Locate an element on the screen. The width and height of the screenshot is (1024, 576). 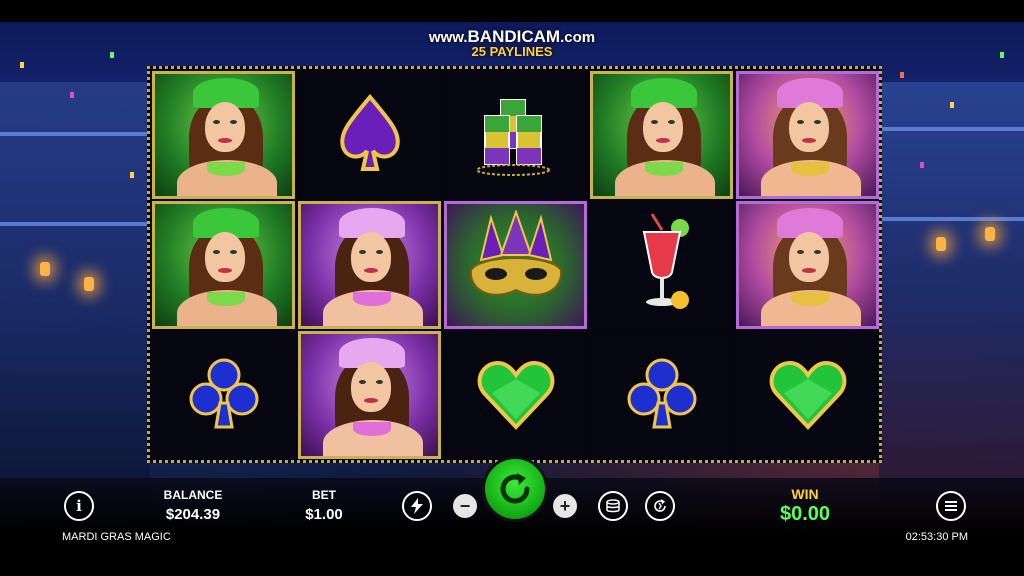
red-cocktail-icon is located at coordinates (665, 261).